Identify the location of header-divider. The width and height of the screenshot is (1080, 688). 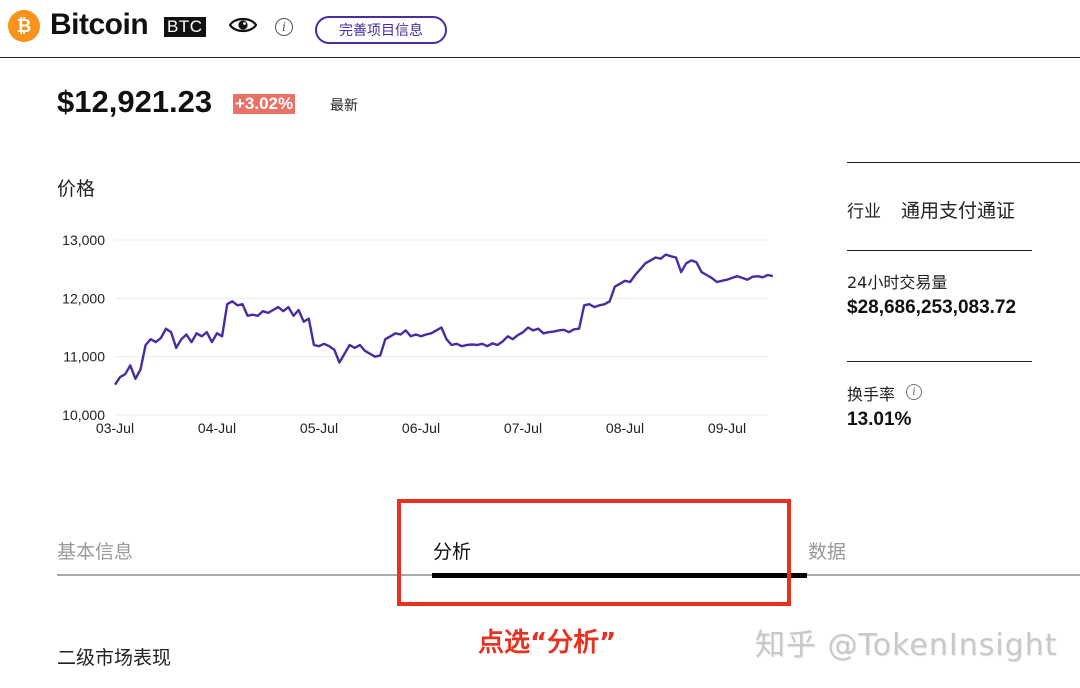
(540, 57).